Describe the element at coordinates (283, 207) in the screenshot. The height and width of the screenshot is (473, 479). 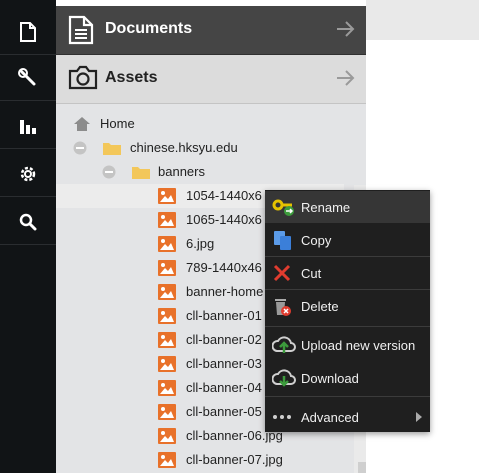
I see `rename-icon` at that location.